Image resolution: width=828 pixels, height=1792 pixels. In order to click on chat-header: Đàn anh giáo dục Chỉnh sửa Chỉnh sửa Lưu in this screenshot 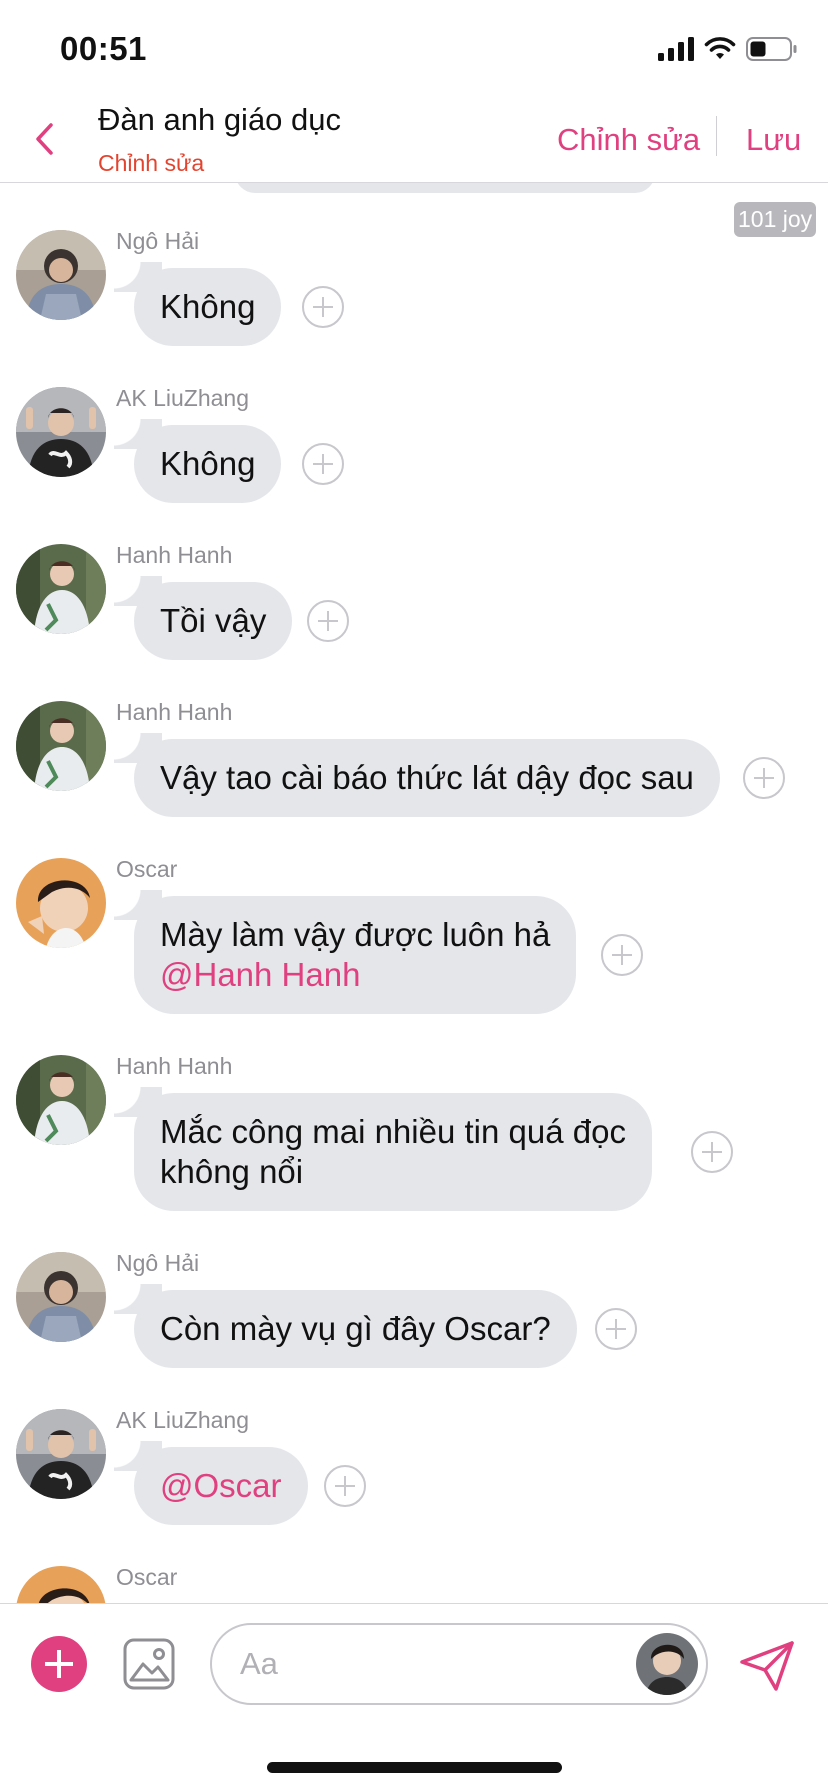, I will do `click(414, 139)`.